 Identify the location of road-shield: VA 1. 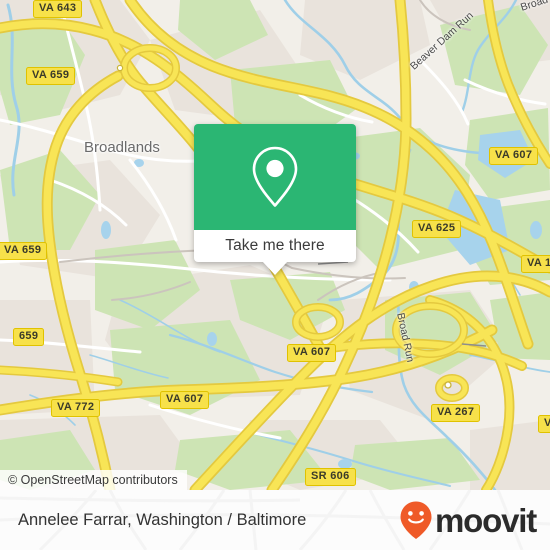
(544, 424).